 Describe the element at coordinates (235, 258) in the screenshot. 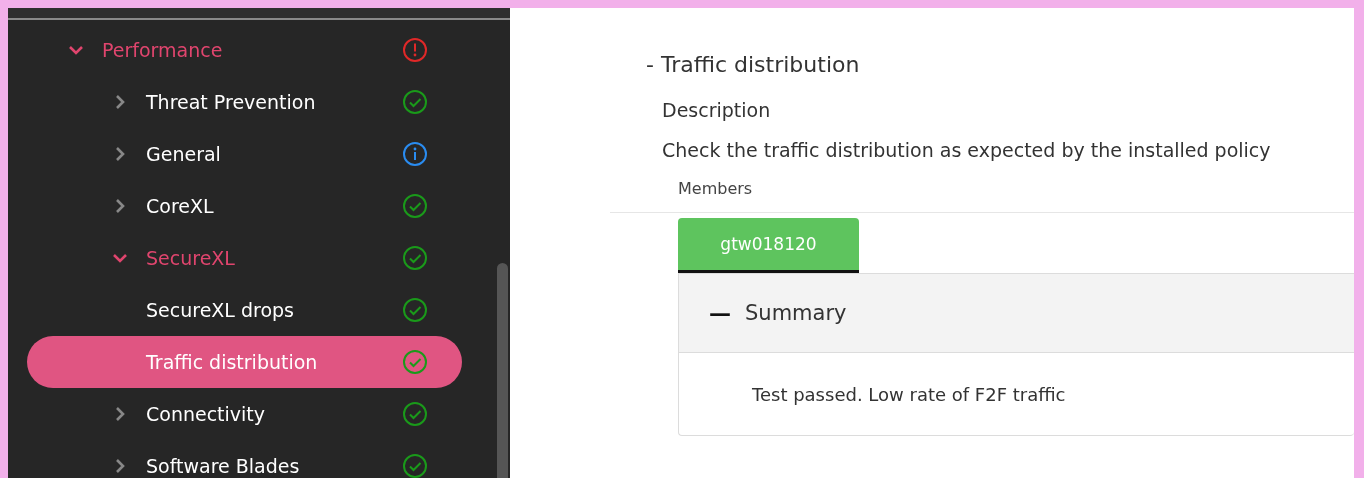

I see `tree-item: SecureXL` at that location.